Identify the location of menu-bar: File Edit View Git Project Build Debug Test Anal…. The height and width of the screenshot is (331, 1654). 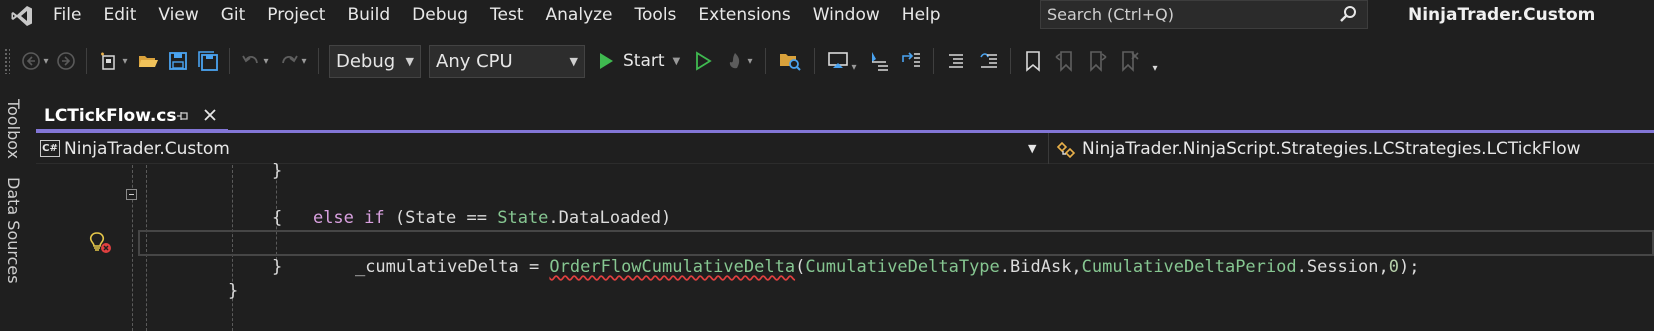
(827, 15).